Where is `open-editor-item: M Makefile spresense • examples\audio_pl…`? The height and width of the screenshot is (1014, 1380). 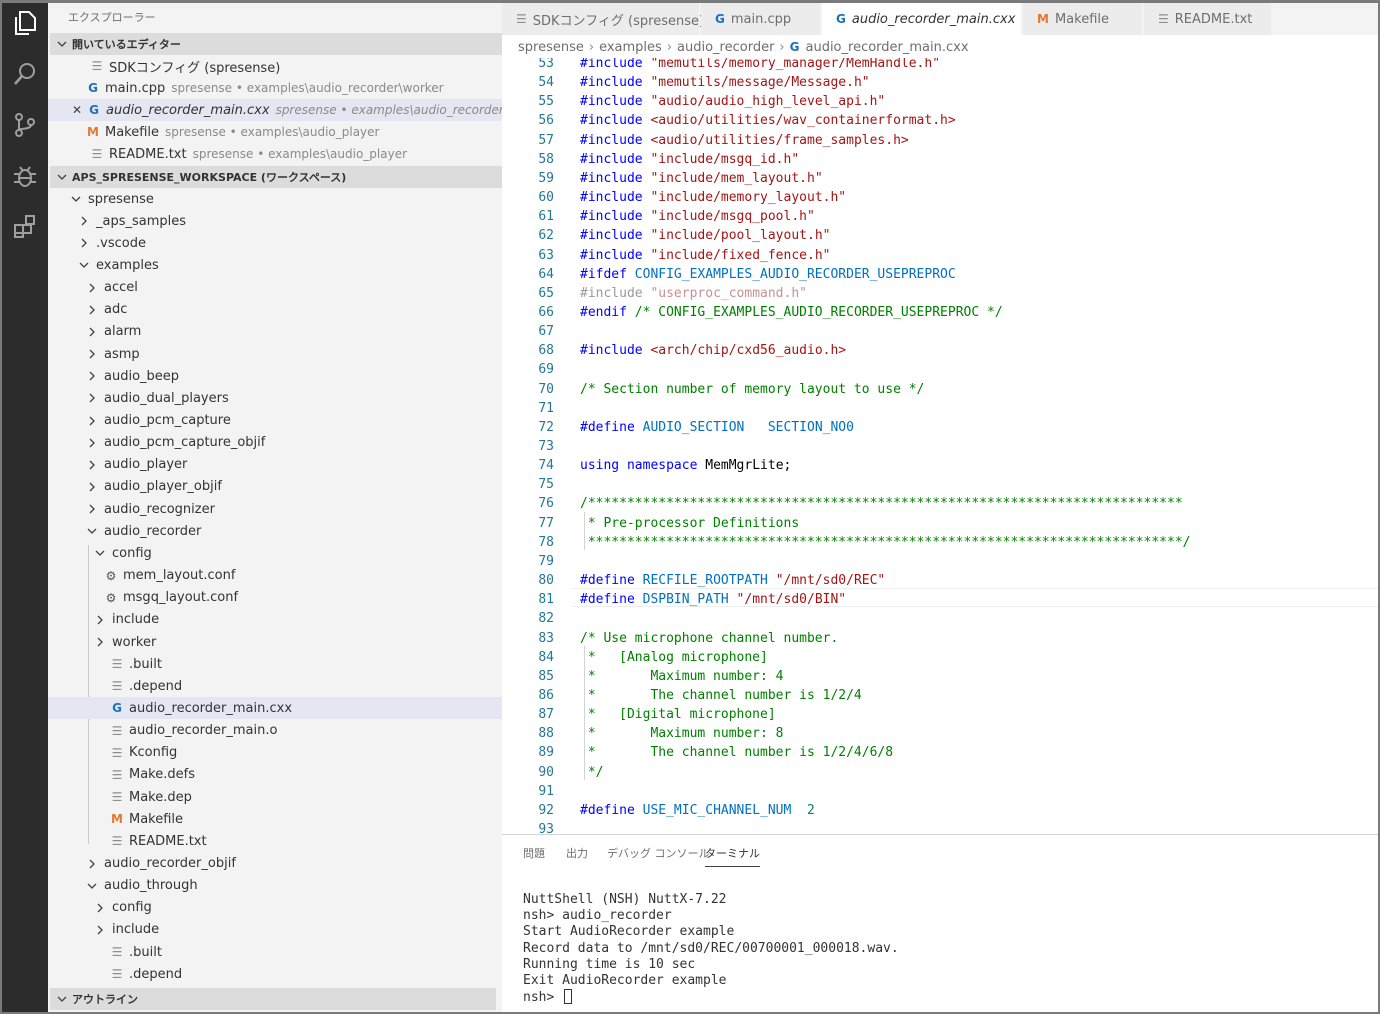 open-editor-item: M Makefile spresense • examples\audio_pl… is located at coordinates (275, 132).